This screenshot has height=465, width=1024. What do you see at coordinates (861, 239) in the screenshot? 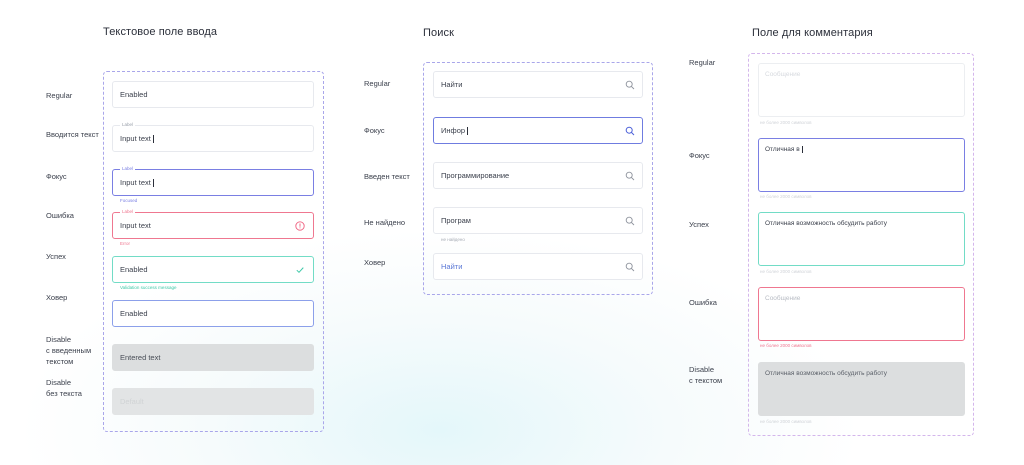
I see `comment-success: Отличная возможность обсудить работу` at bounding box center [861, 239].